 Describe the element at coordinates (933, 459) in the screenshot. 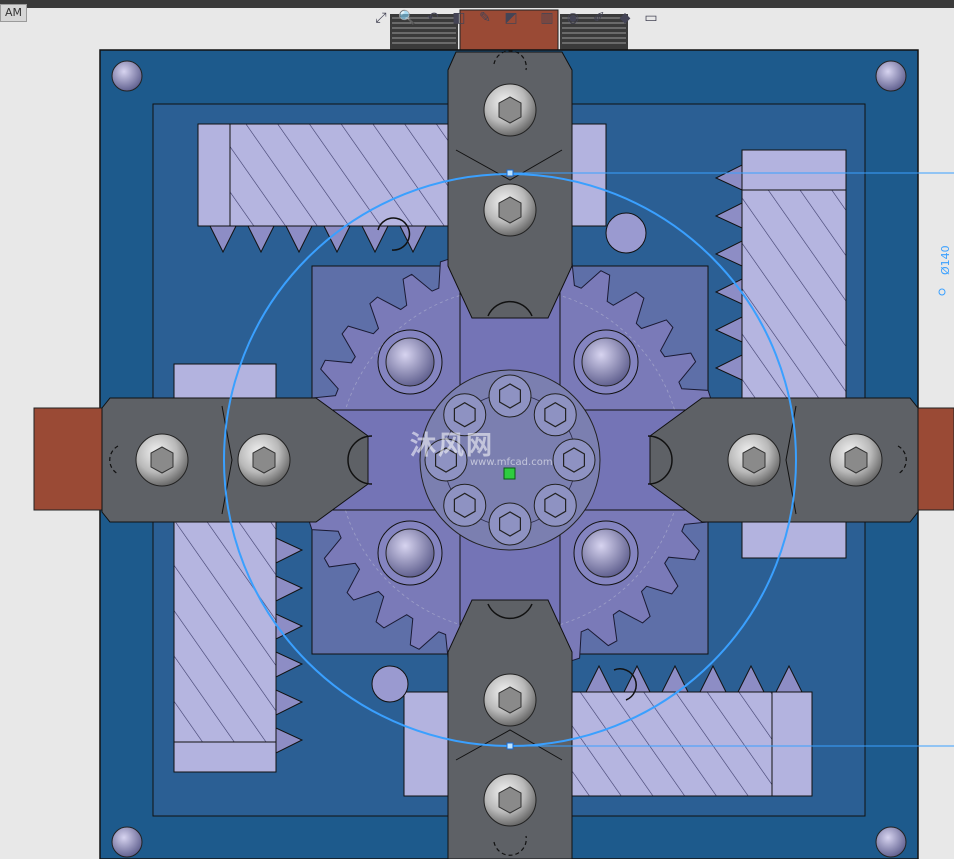

I see `copper-bar-right` at that location.